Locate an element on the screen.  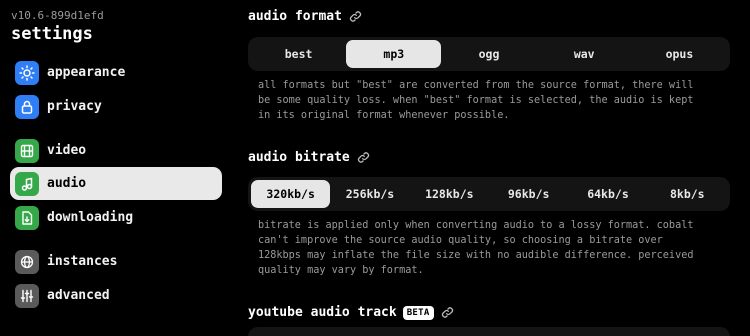
file-download-icon is located at coordinates (27, 217).